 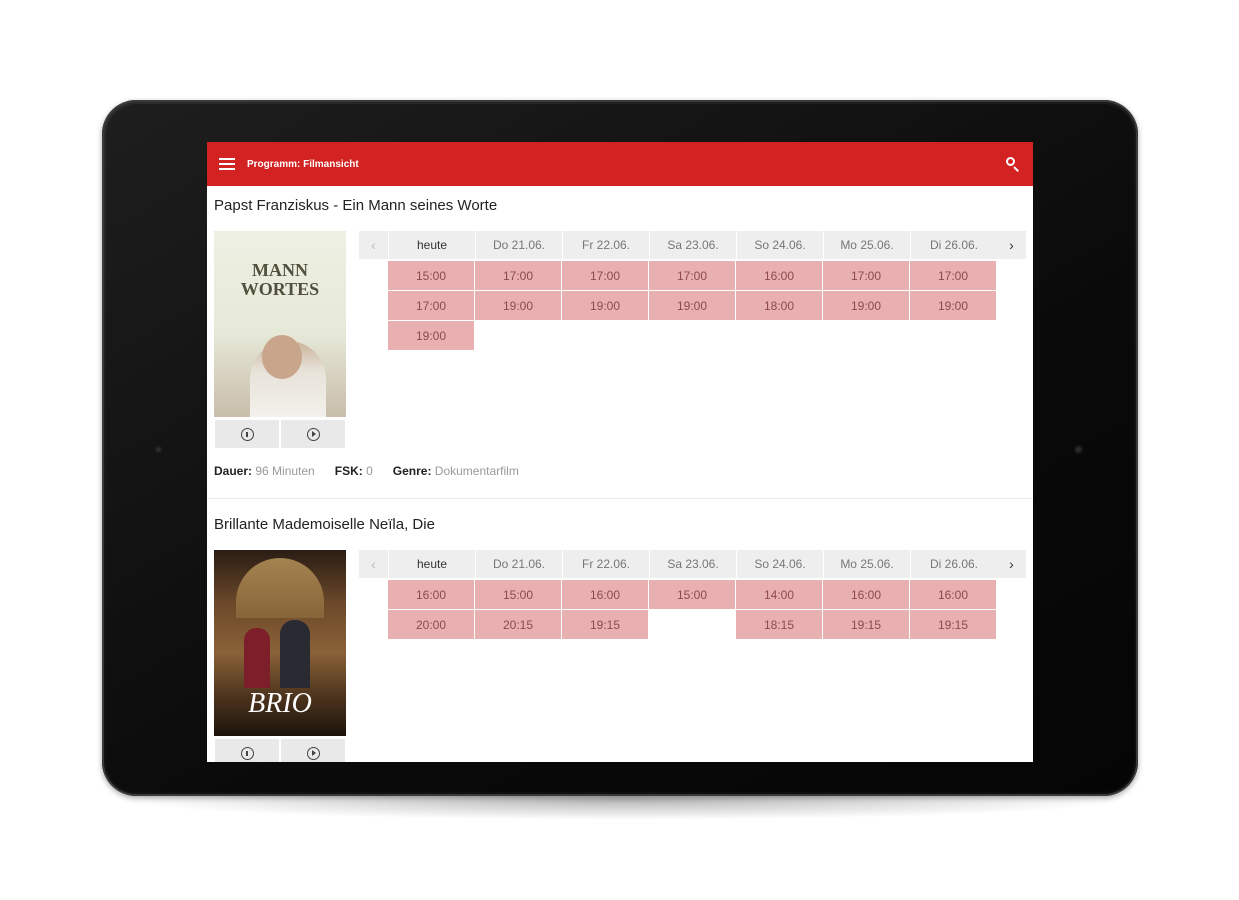 I want to click on movie-divider, so click(x=620, y=498).